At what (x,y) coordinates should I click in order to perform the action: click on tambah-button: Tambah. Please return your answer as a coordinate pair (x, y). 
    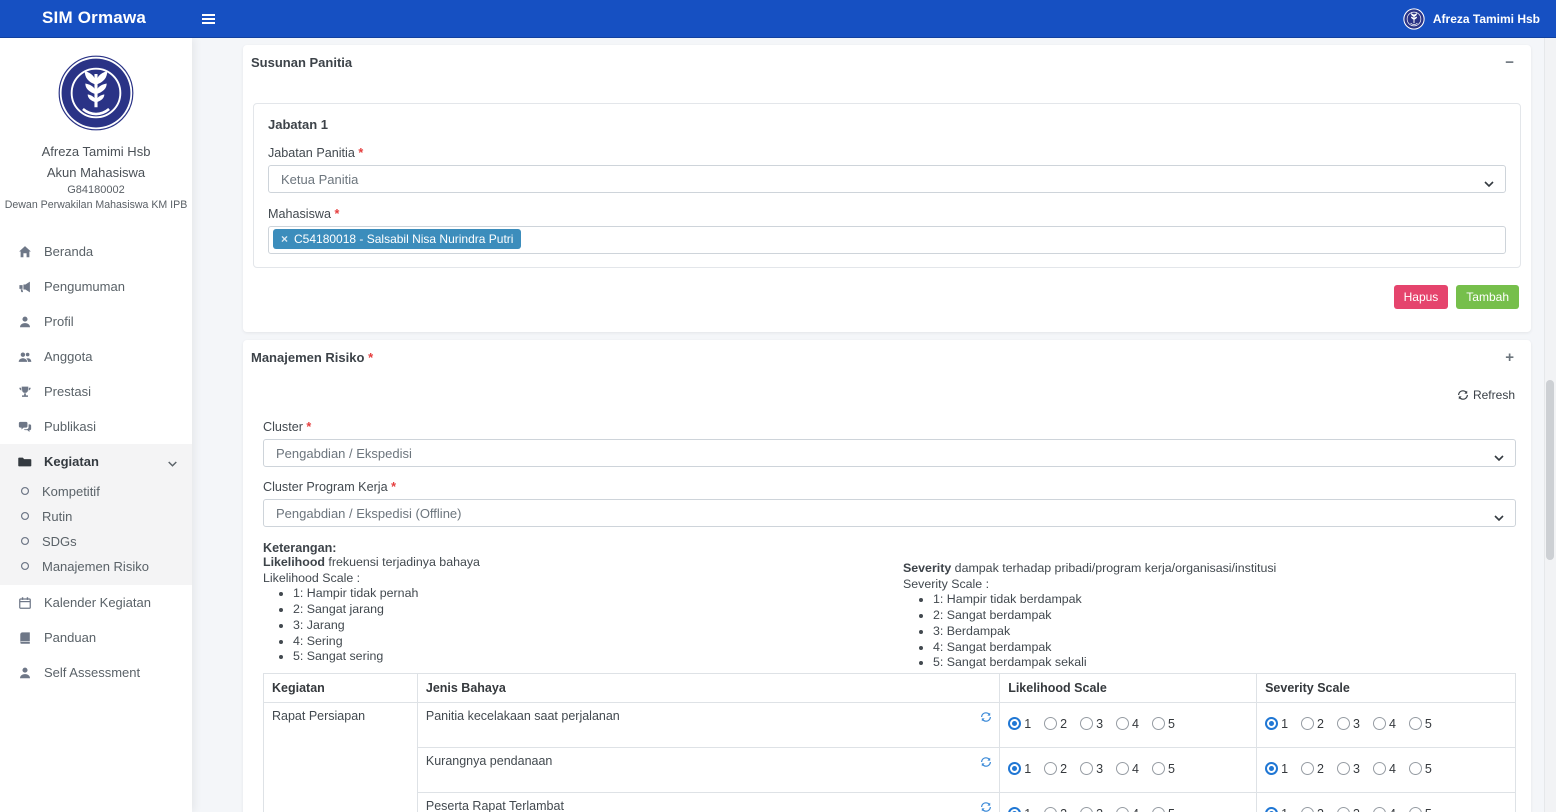
    Looking at the image, I should click on (1487, 297).